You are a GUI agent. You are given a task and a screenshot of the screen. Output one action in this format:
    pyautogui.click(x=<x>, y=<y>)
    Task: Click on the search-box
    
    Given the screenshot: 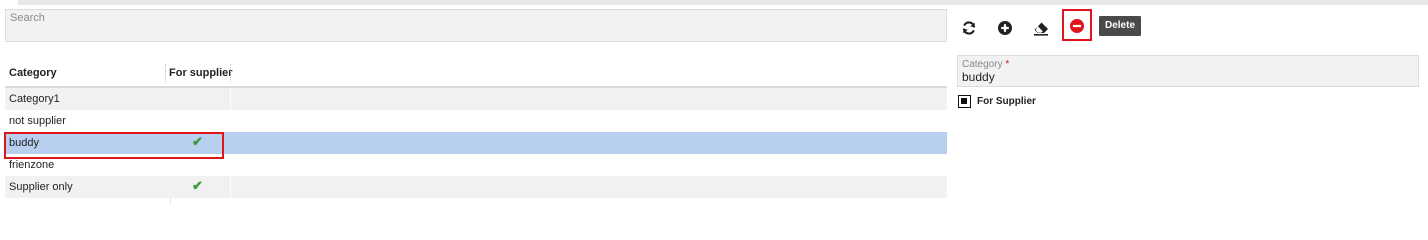 What is the action you would take?
    pyautogui.click(x=476, y=25)
    